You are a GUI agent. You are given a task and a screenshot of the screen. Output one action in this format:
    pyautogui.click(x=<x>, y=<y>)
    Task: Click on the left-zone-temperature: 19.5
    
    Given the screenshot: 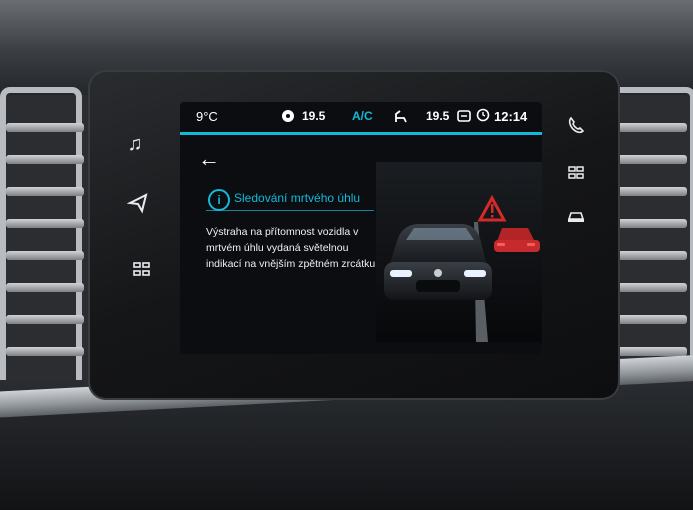 What is the action you would take?
    pyautogui.click(x=313, y=116)
    